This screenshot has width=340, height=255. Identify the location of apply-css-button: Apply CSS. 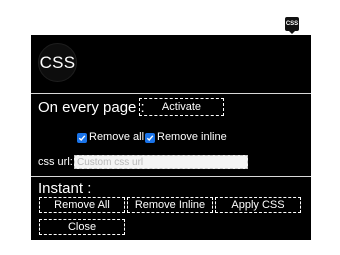
(258, 205).